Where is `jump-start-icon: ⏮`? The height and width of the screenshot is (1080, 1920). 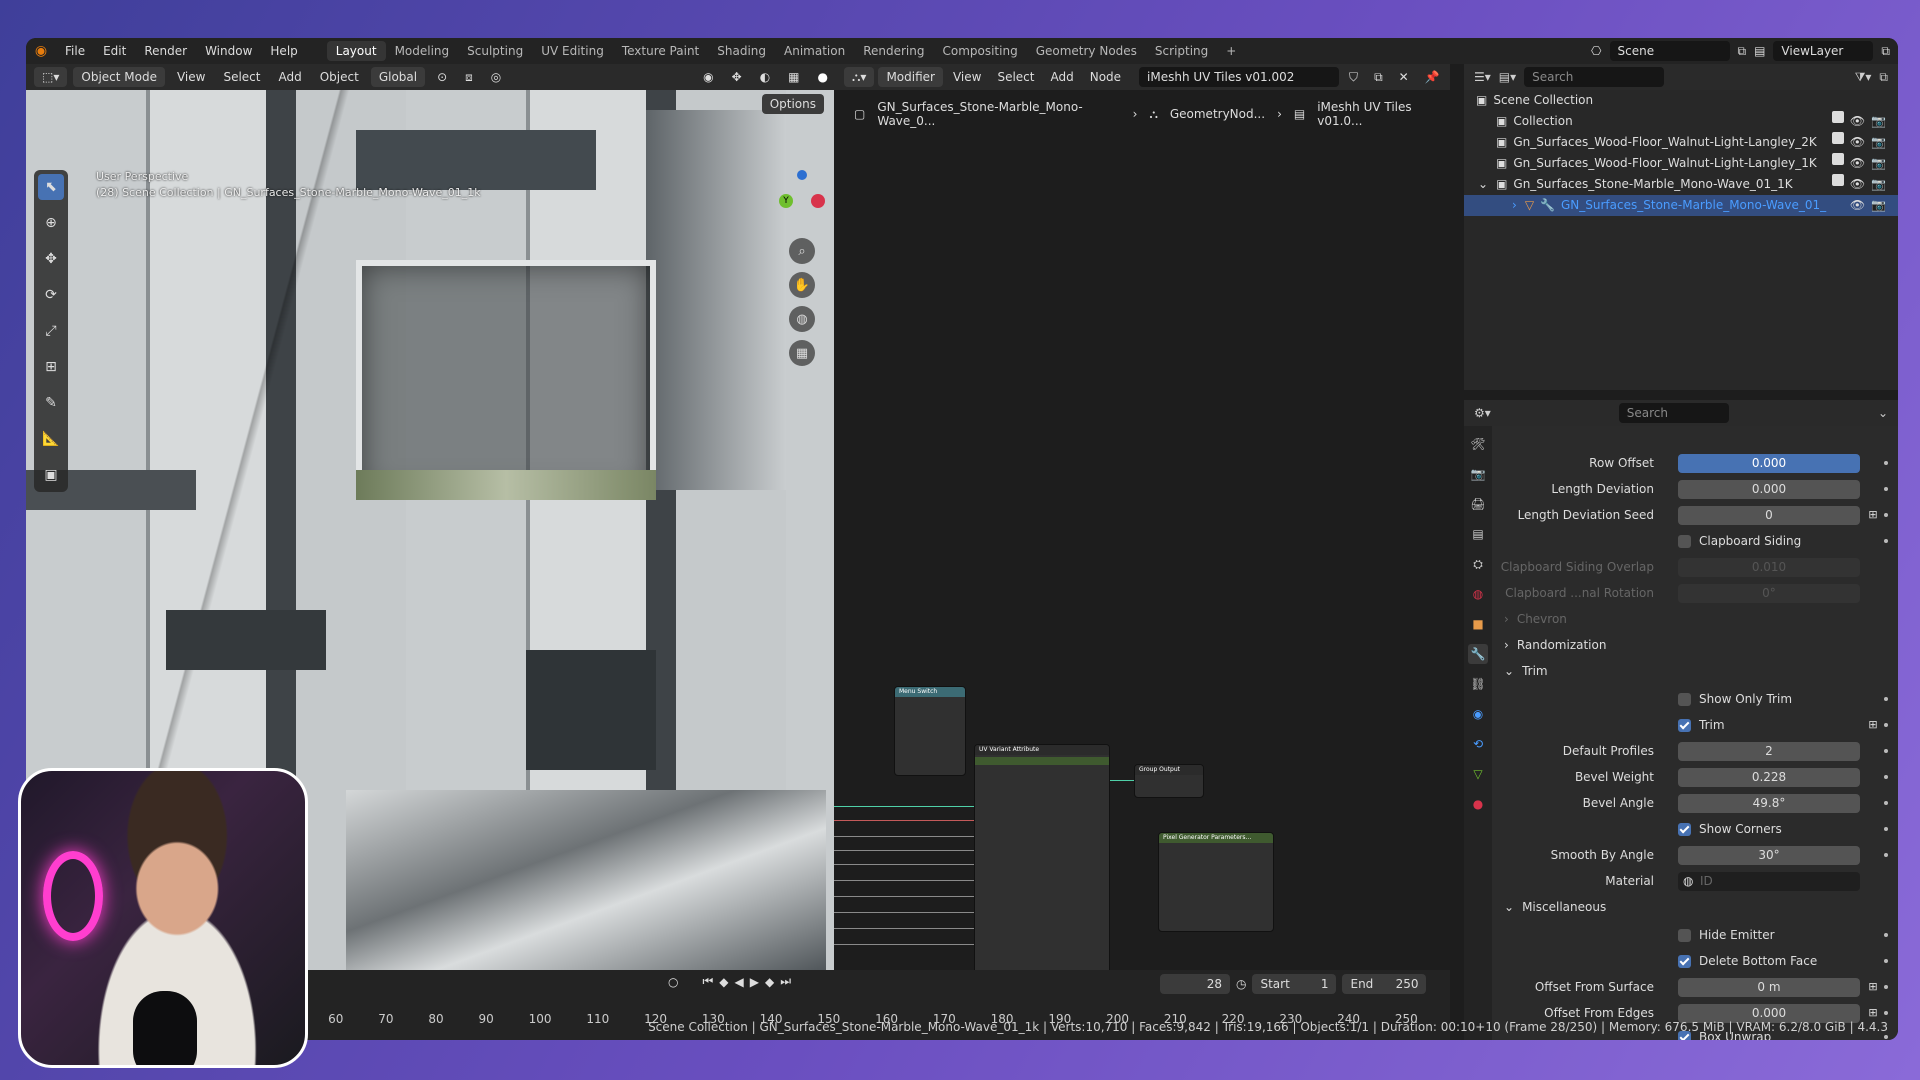 jump-start-icon: ⏮ is located at coordinates (707, 981).